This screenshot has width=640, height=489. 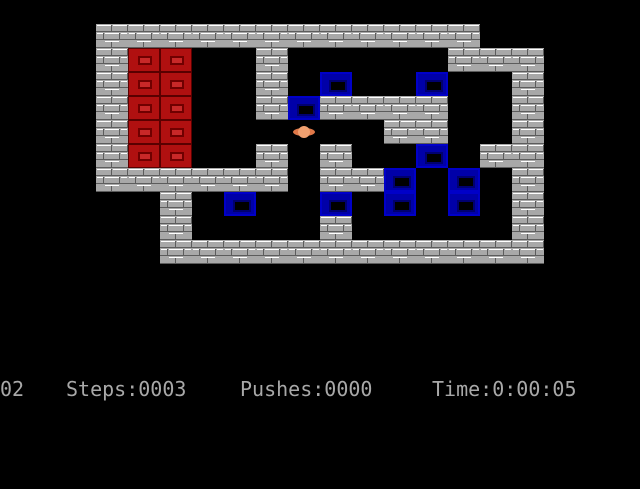 What do you see at coordinates (504, 389) in the screenshot?
I see `time-counter: Time:0:00:05` at bounding box center [504, 389].